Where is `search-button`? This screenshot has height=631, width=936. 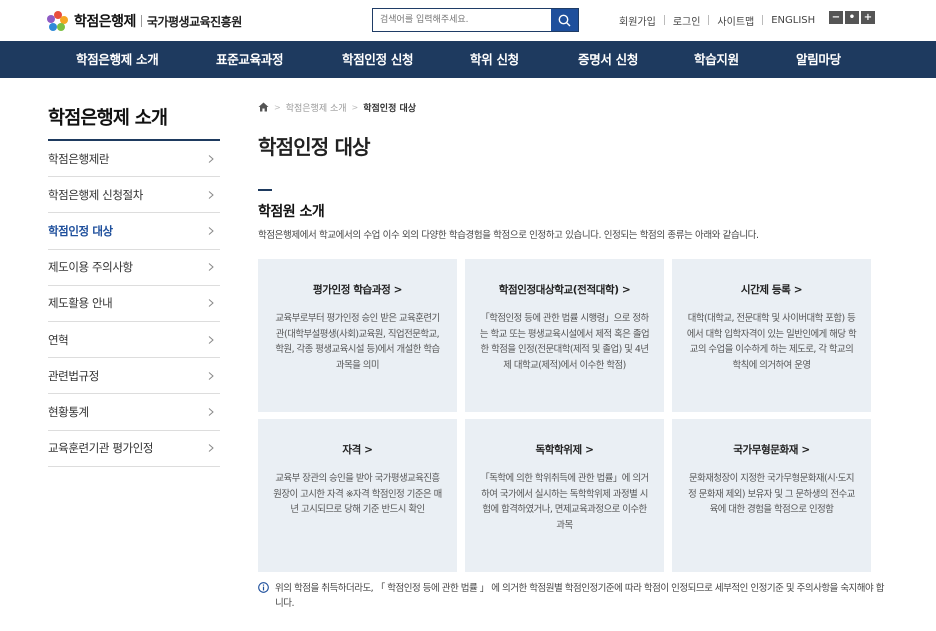
search-button is located at coordinates (564, 20).